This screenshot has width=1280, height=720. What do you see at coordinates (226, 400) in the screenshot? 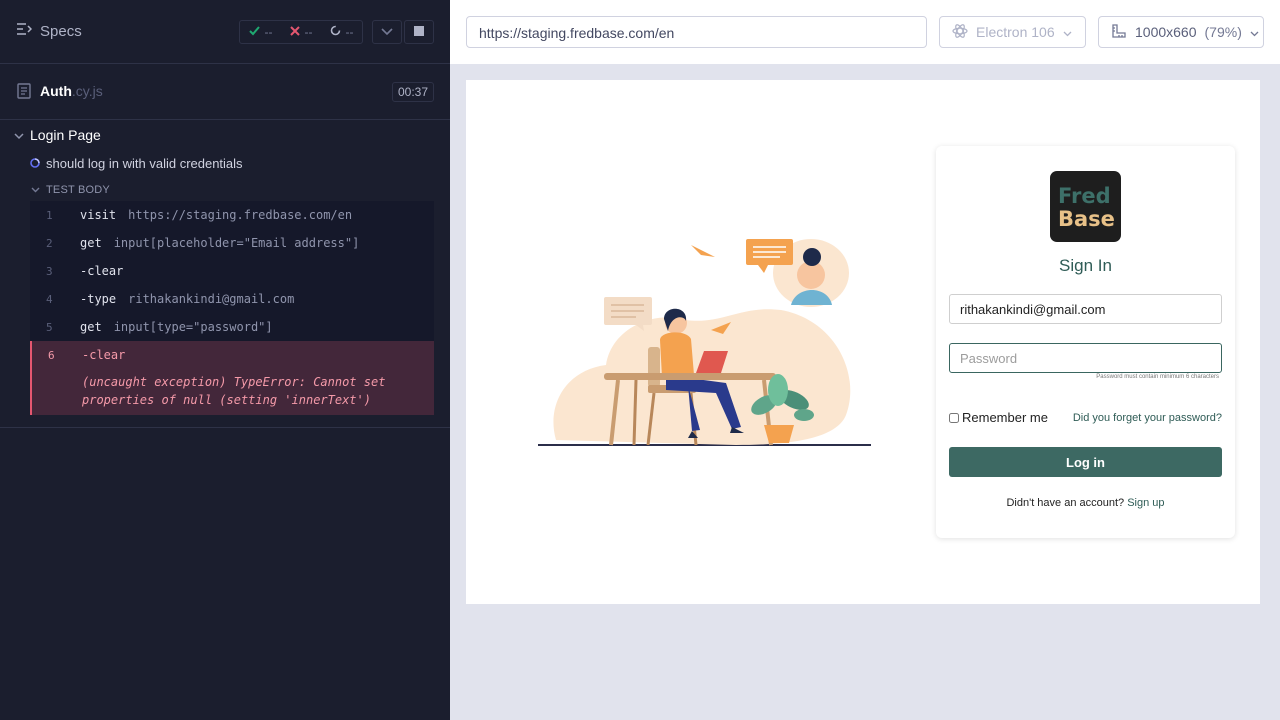
I see `error-line-2: properties of null (setting 'innerText')` at bounding box center [226, 400].